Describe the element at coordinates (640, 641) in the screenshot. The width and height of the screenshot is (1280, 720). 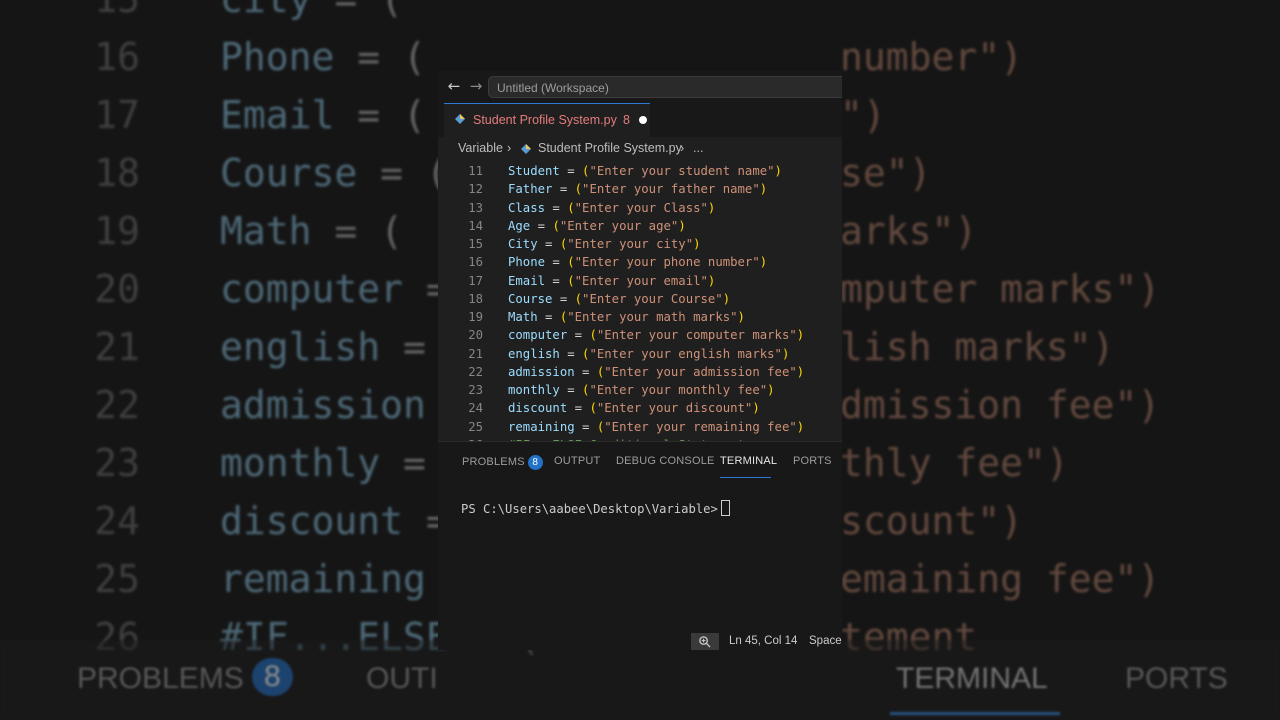
I see `status-bar: Ln 45, Col 14 Spaces` at that location.